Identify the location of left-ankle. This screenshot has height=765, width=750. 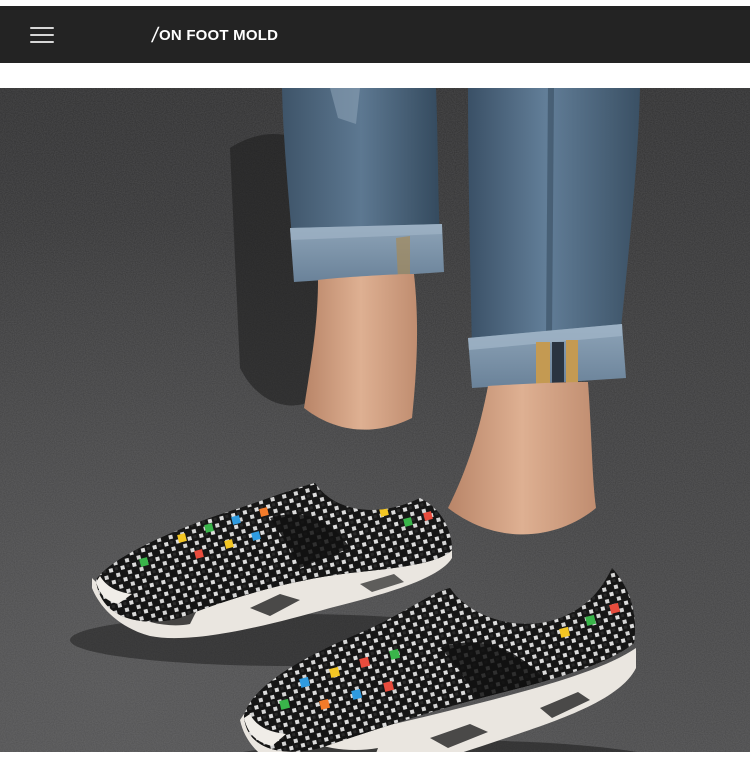
(361, 352).